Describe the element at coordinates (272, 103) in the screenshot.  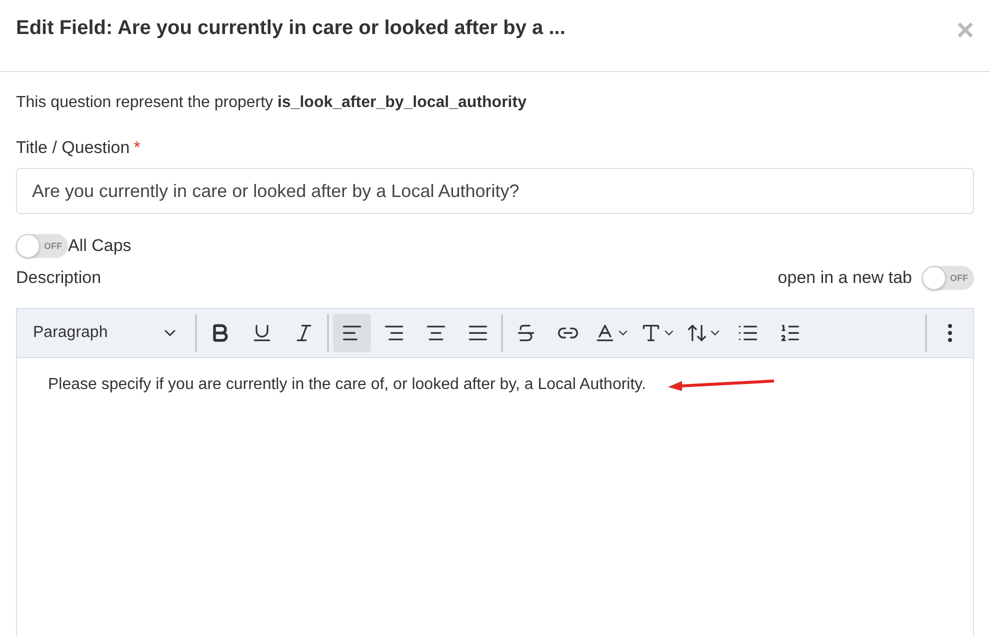
I see `property-note: This question represent the property is_look_after_by_local_authority` at that location.